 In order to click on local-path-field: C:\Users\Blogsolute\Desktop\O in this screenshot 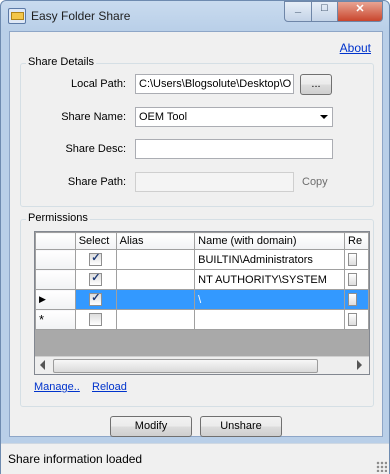, I will do `click(214, 84)`.